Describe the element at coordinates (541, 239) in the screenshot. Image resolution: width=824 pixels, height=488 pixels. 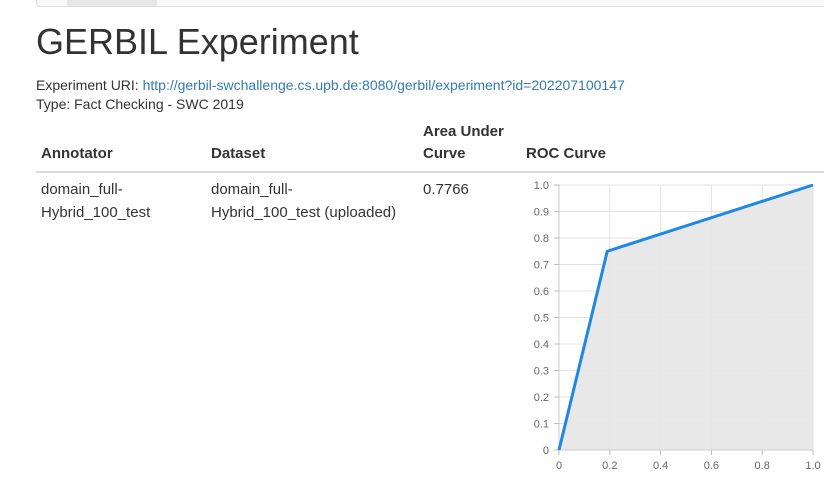
I see `y-tick-label: 0.8` at that location.